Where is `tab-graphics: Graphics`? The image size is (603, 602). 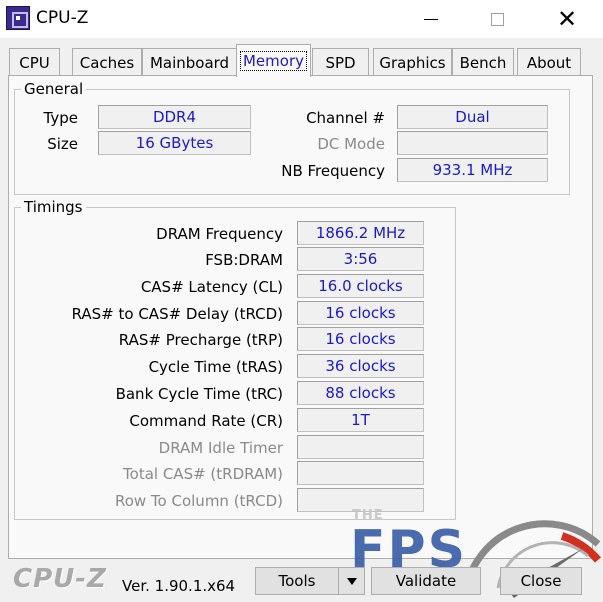 tab-graphics: Graphics is located at coordinates (412, 62).